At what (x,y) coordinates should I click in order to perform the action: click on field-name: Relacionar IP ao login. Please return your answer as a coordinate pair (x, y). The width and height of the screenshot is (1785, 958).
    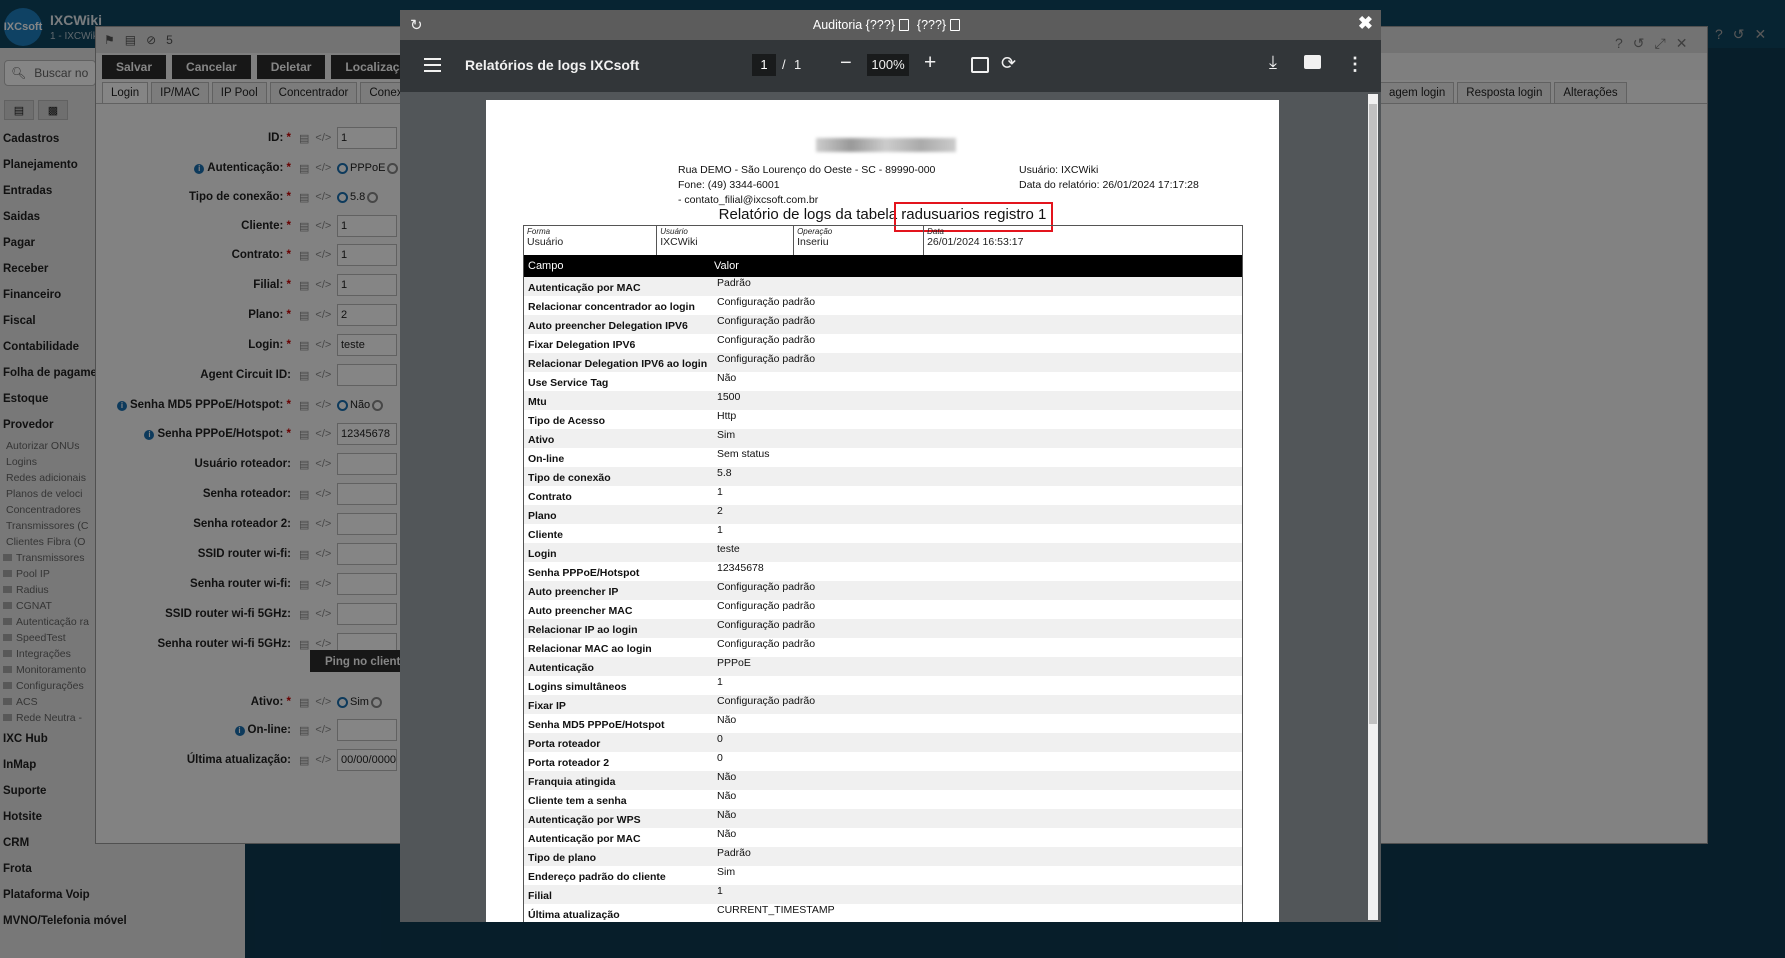
    Looking at the image, I should click on (583, 630).